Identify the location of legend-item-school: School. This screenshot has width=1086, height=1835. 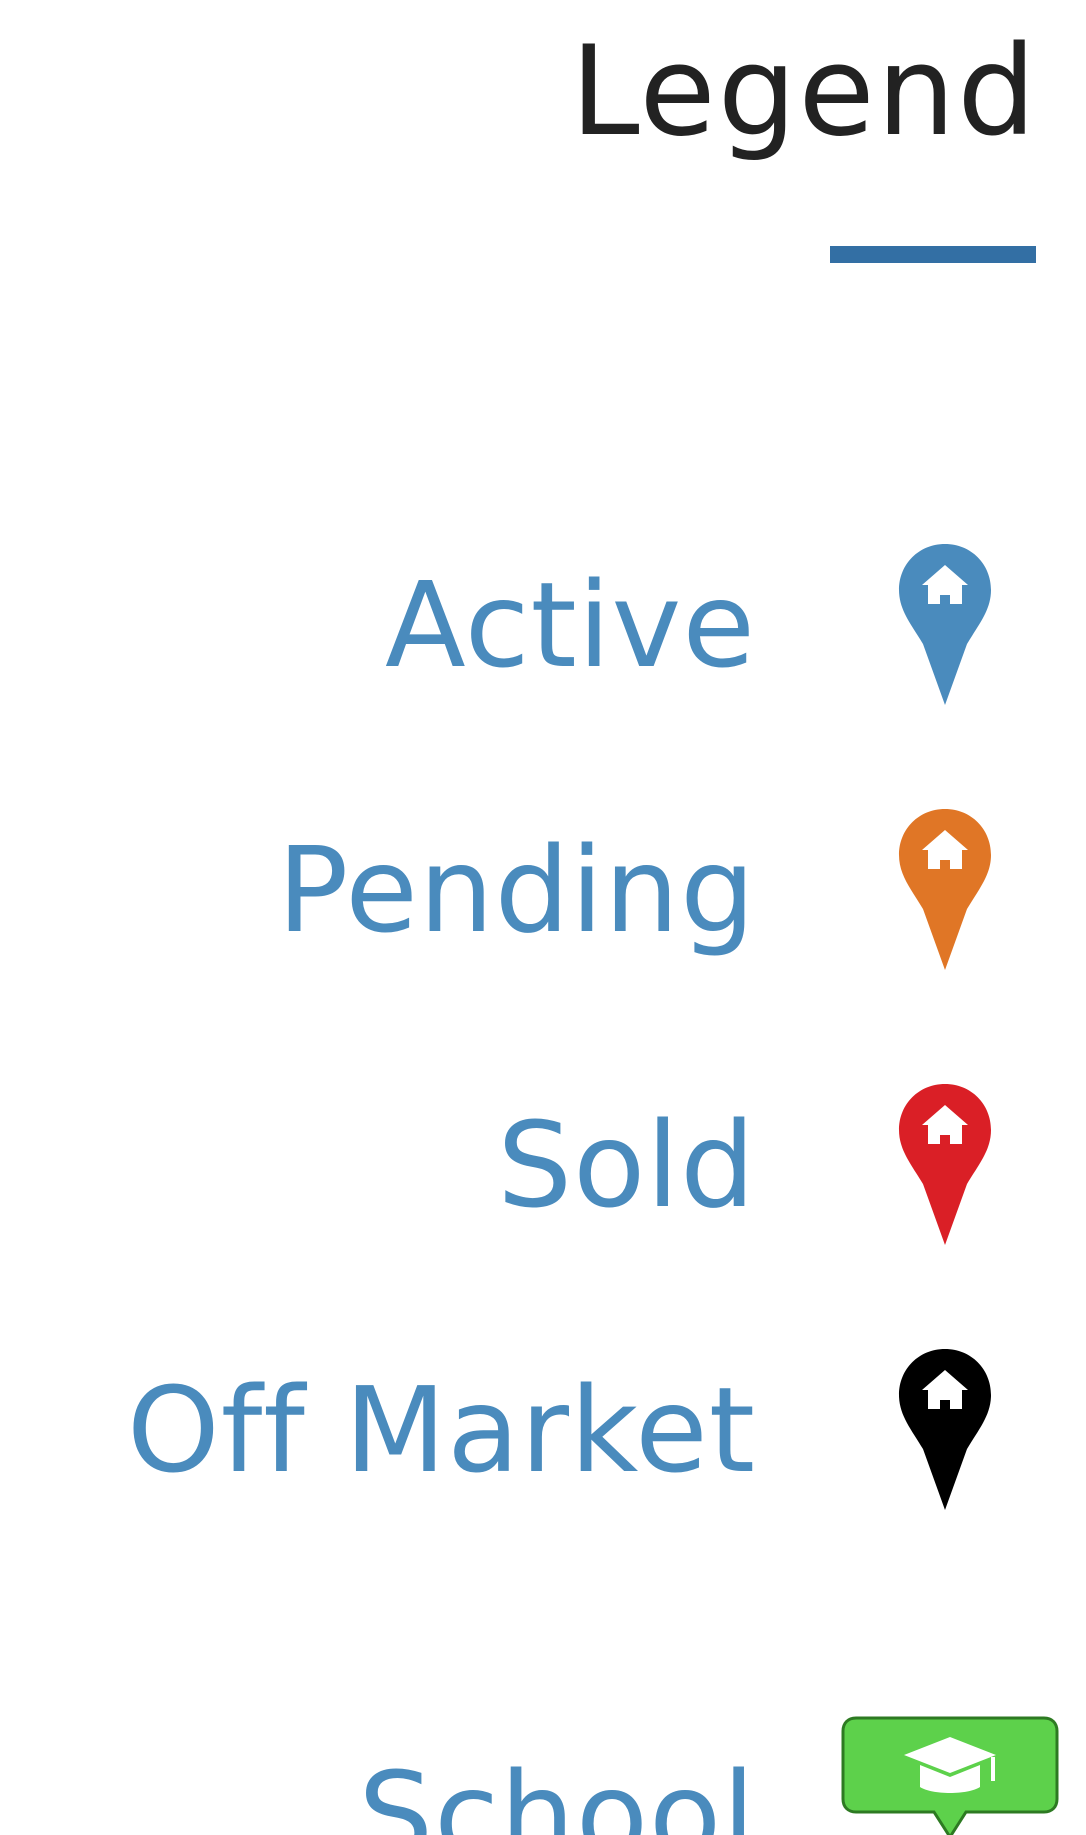
(543, 1745).